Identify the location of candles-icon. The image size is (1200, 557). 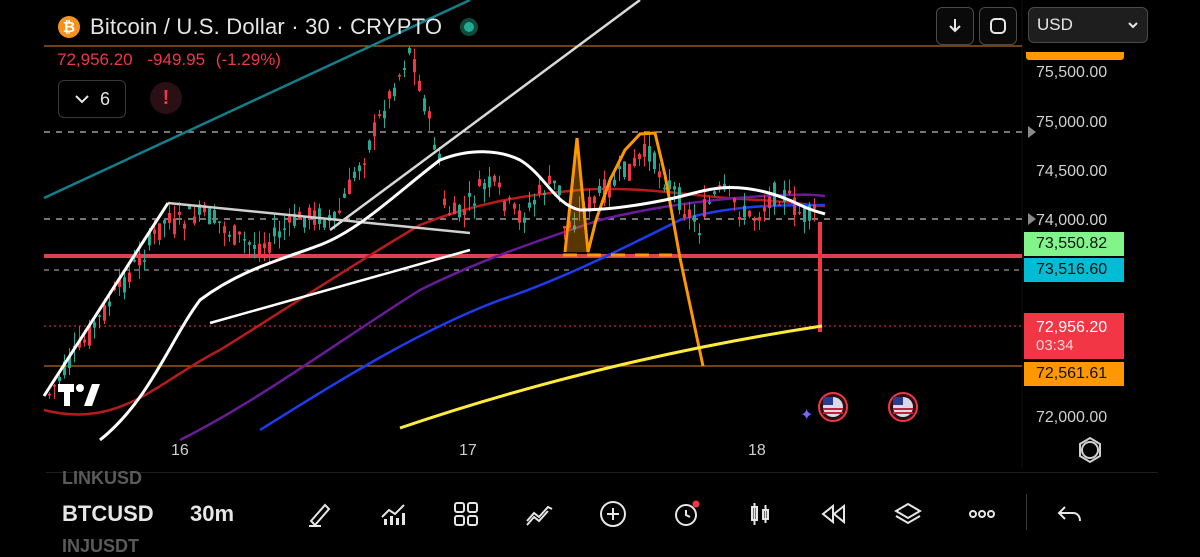
(760, 514).